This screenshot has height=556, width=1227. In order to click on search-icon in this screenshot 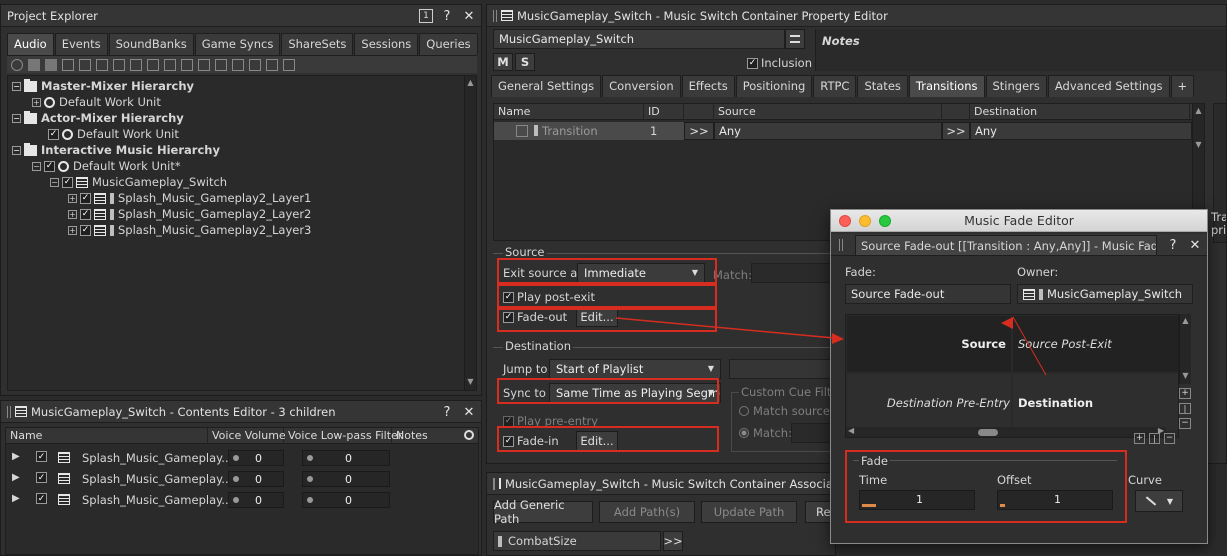, I will do `click(469, 435)`.